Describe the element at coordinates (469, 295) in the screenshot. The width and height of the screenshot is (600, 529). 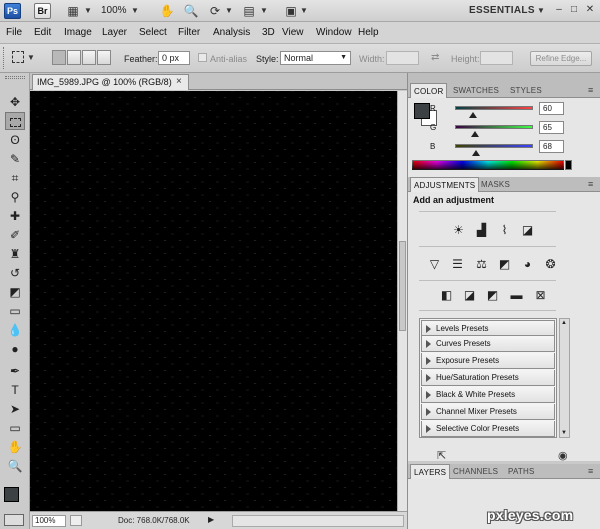
I see `posterize-icon: ◪` at that location.